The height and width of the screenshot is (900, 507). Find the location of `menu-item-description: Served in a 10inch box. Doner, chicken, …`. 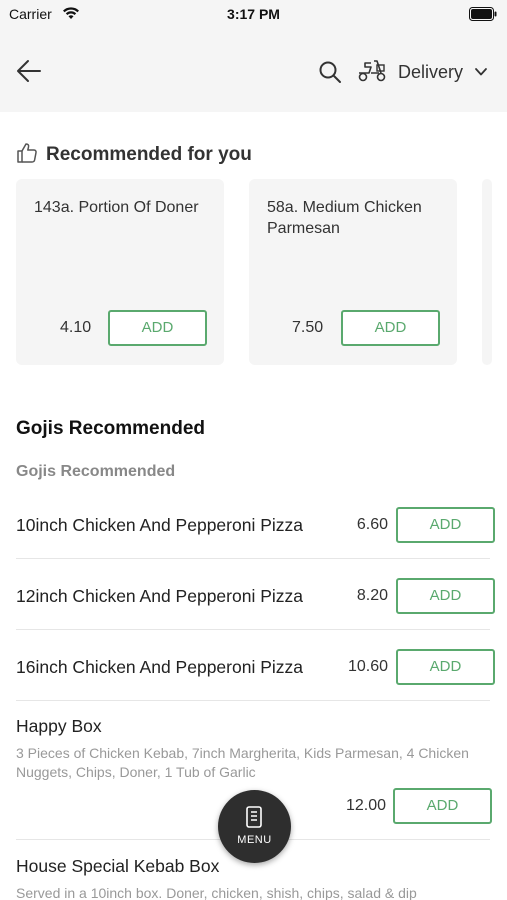

menu-item-description: Served in a 10inch box. Doner, chicken, … is located at coordinates (216, 892).